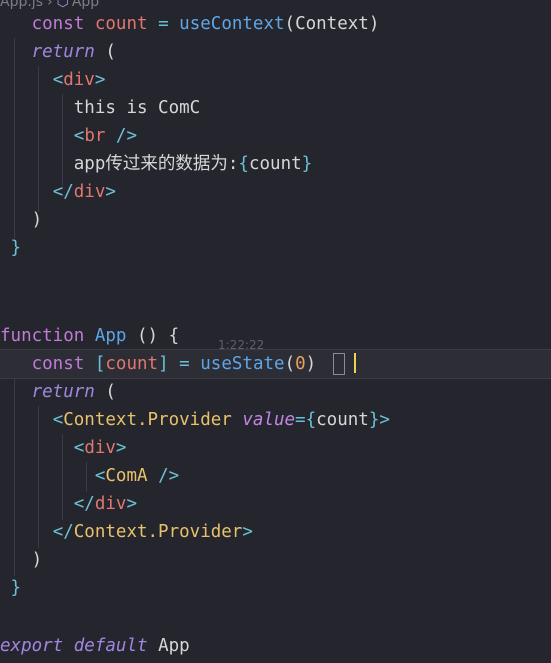 This screenshot has width=551, height=663. I want to click on keyword: export, so click(32, 646).